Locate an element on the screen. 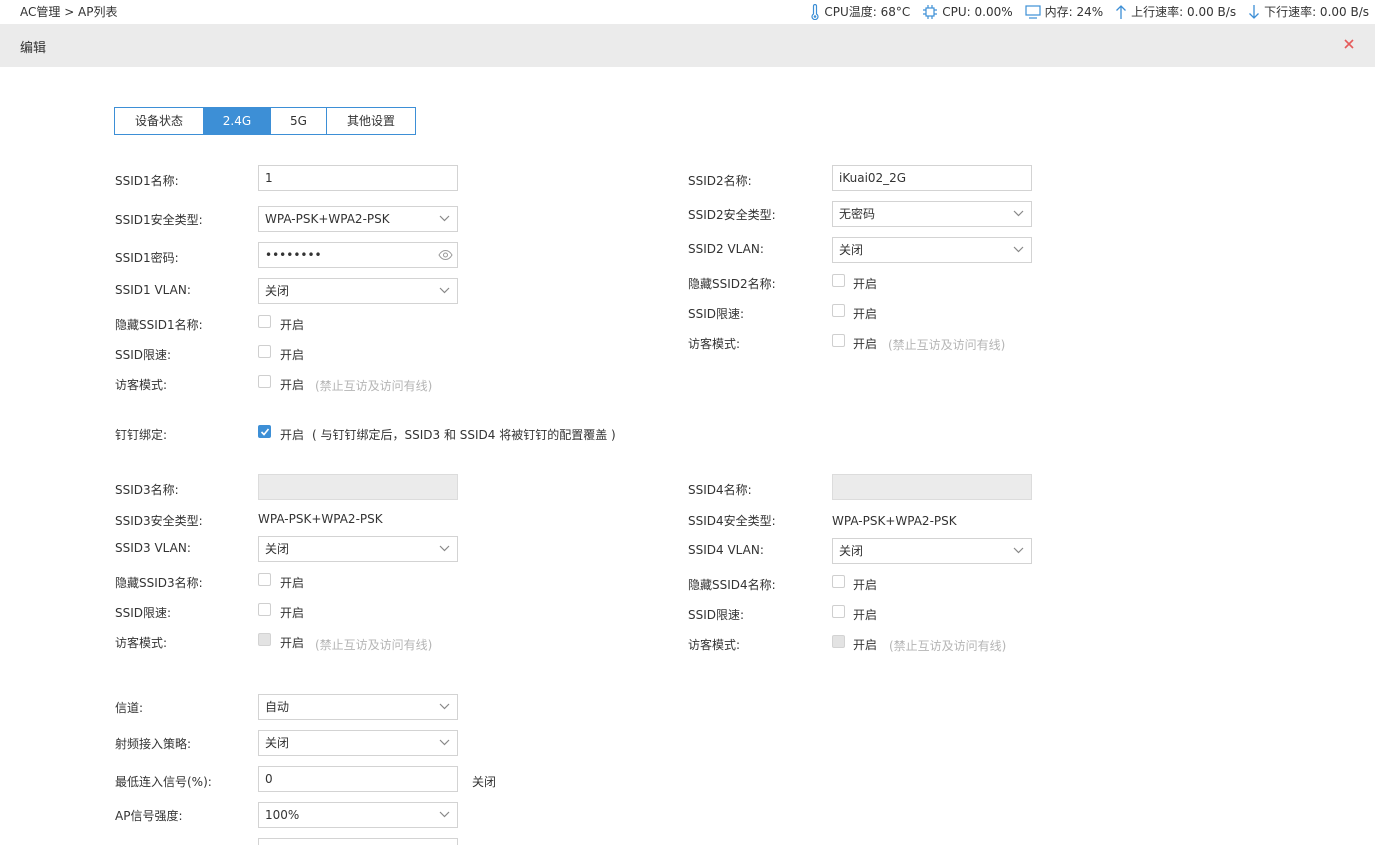 This screenshot has width=1375, height=845. channel-select: 自动 is located at coordinates (358, 707).